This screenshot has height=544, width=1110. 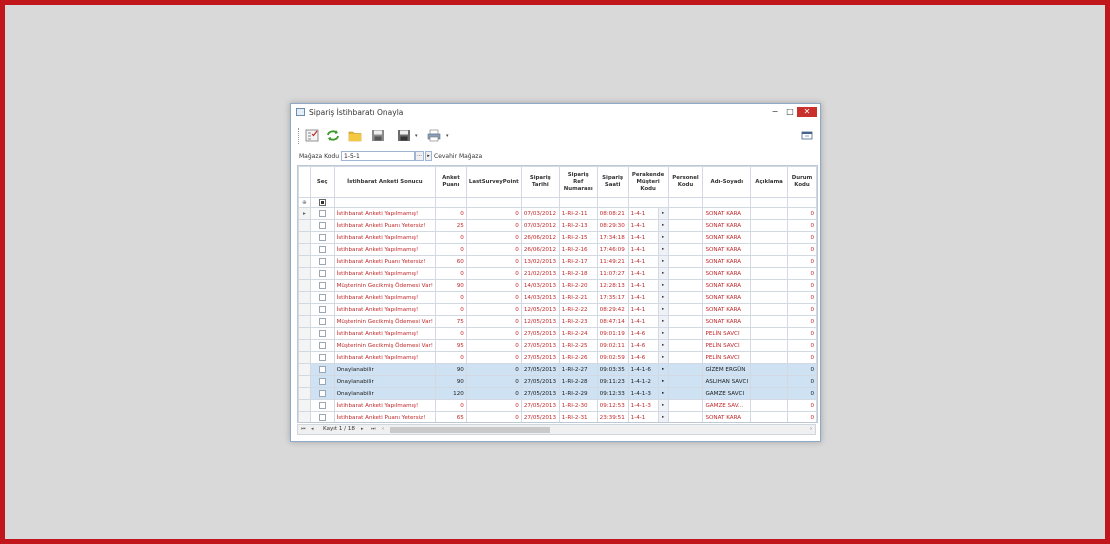 What do you see at coordinates (385, 261) in the screenshot?
I see `survey-result-cell: İstihbarat Anketi Puanı Yetersiz!` at bounding box center [385, 261].